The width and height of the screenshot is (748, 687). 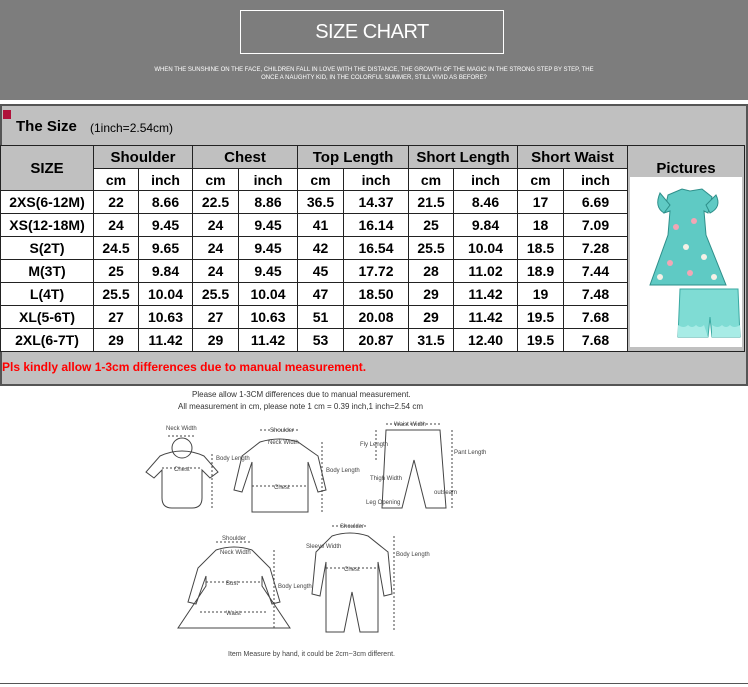 I want to click on table-cell: 18.50, so click(x=376, y=294).